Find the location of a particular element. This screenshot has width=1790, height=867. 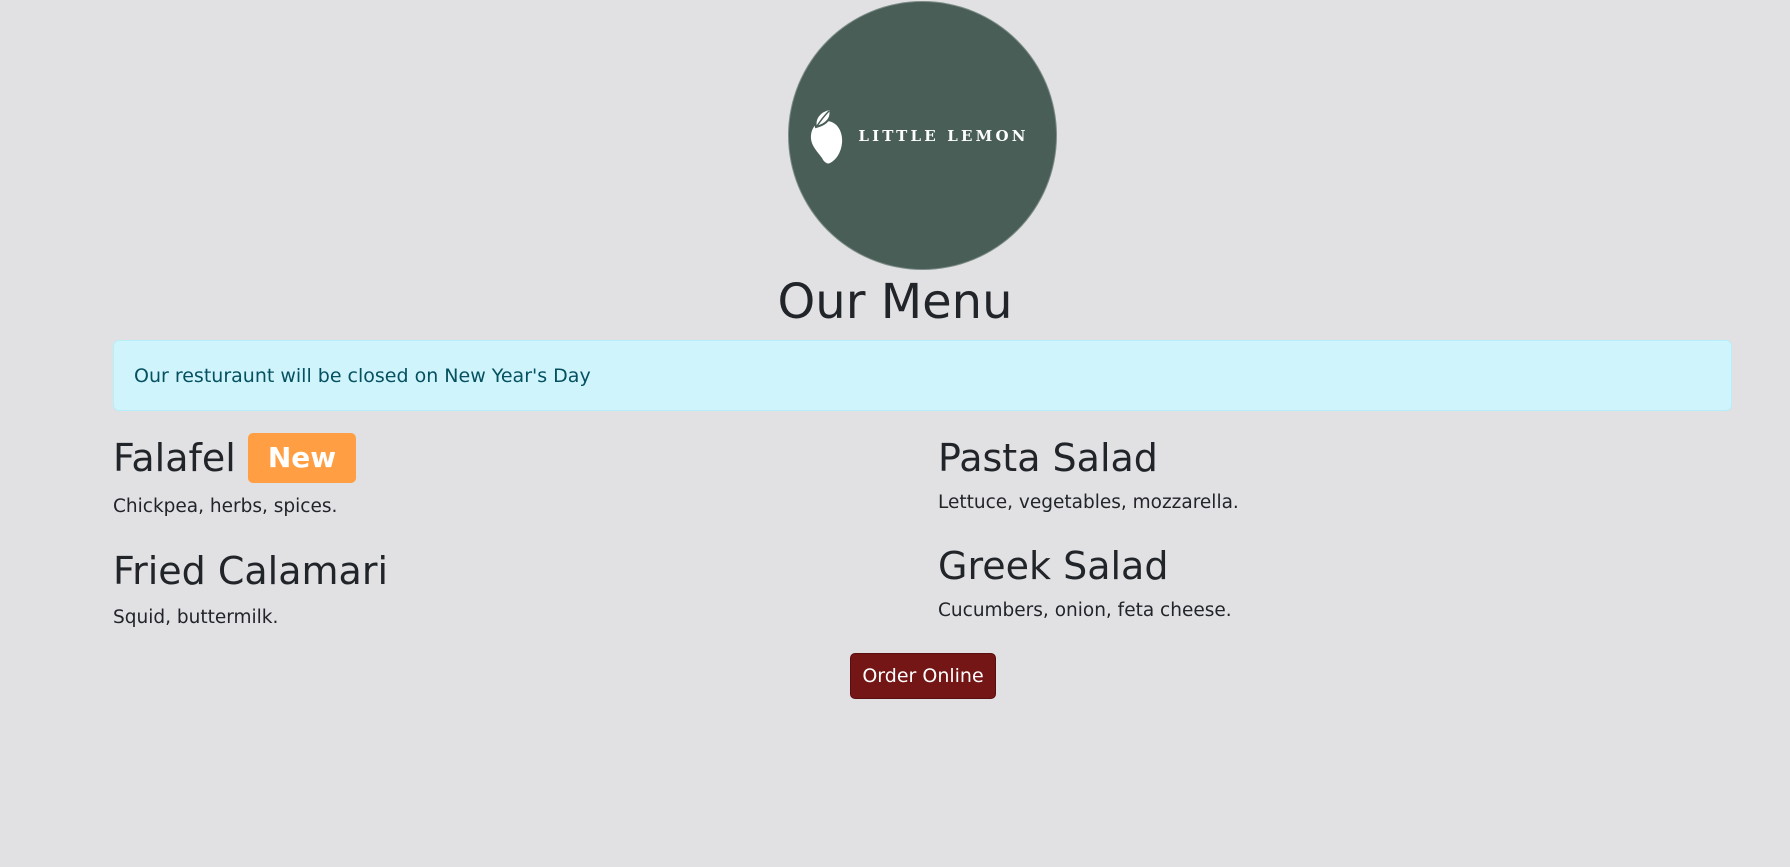

lemon-icon is located at coordinates (826, 136).